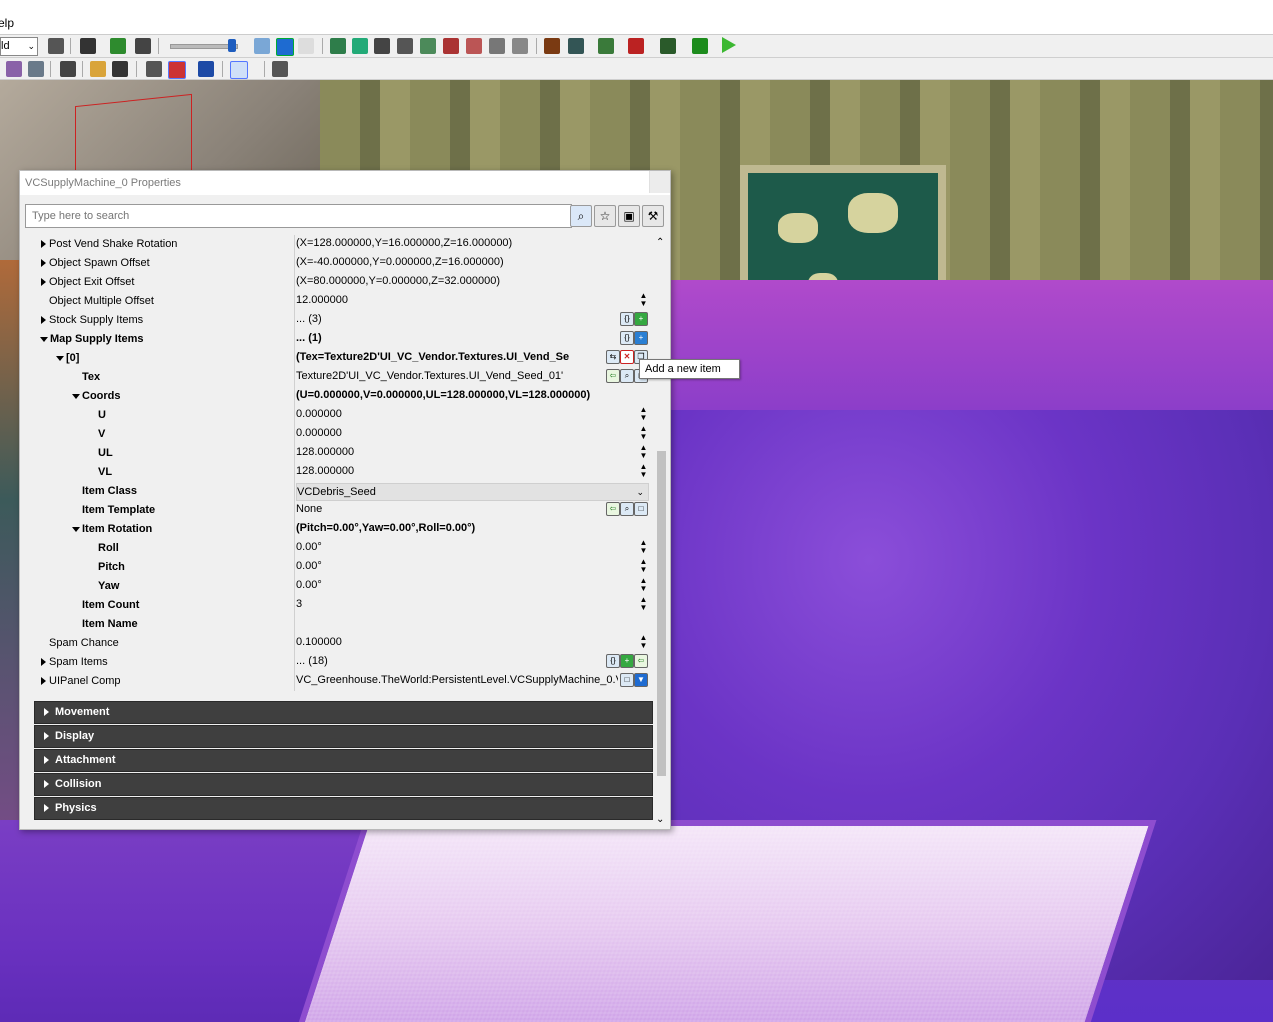 The image size is (1273, 1022). What do you see at coordinates (668, 46) in the screenshot?
I see `monitor-icon` at bounding box center [668, 46].